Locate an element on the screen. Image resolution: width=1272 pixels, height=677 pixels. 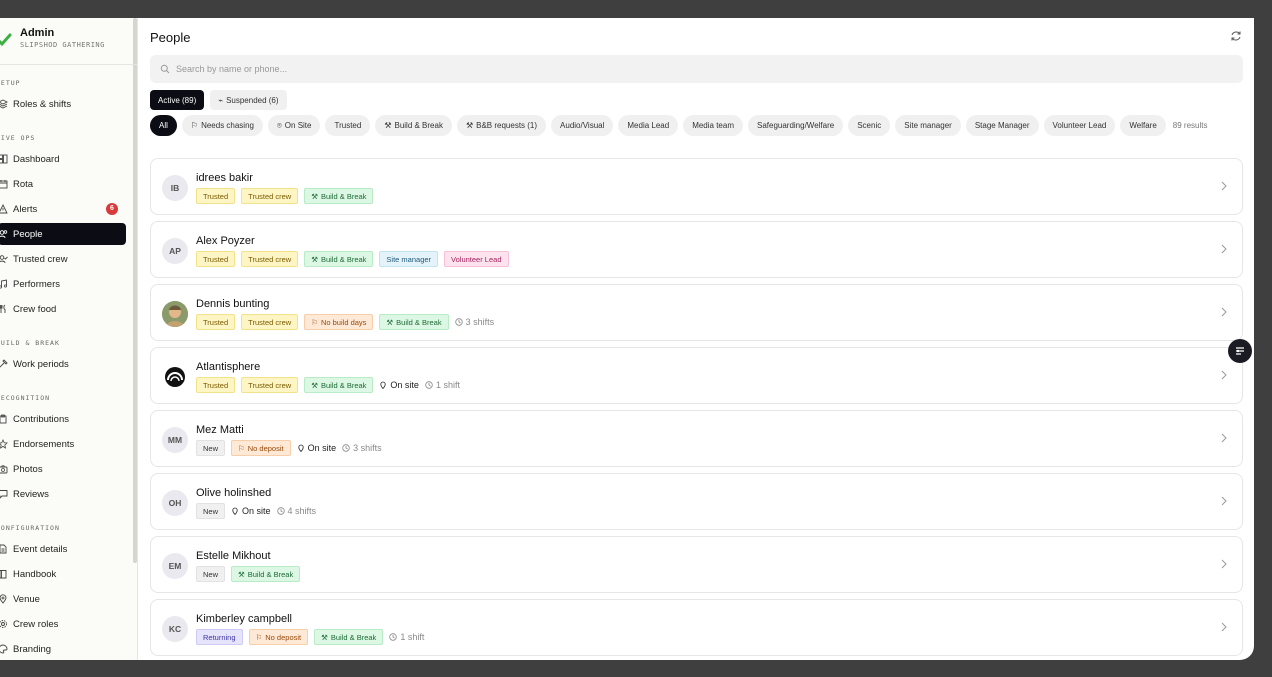
person-tags: New On site 4 shifts is located at coordinates (256, 511).